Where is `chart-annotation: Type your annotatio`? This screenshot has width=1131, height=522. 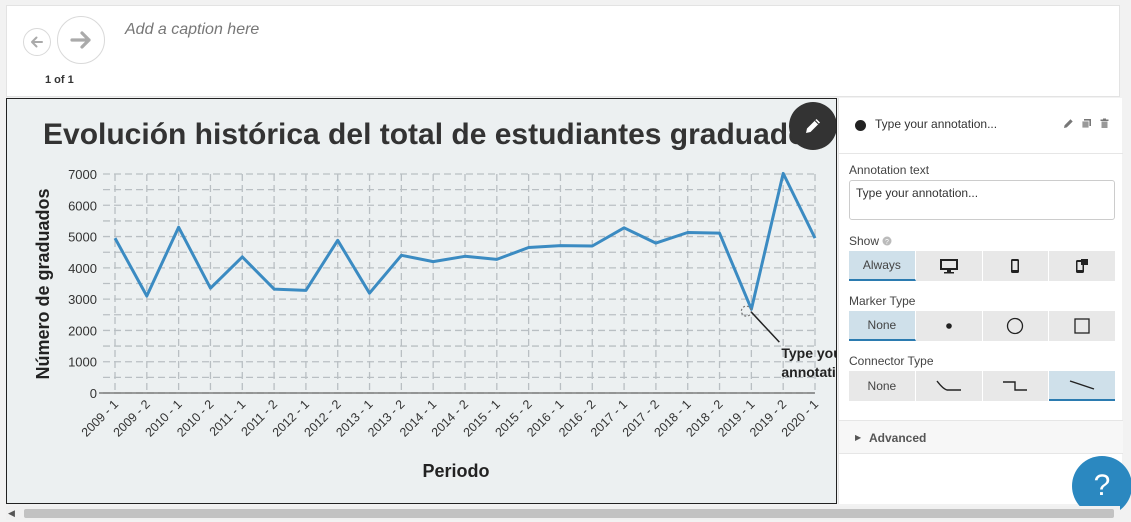
chart-annotation: Type your annotatio is located at coordinates (788, 342).